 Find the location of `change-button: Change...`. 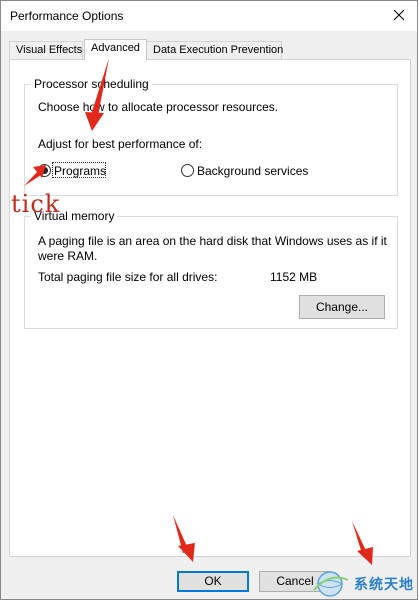

change-button: Change... is located at coordinates (342, 307).